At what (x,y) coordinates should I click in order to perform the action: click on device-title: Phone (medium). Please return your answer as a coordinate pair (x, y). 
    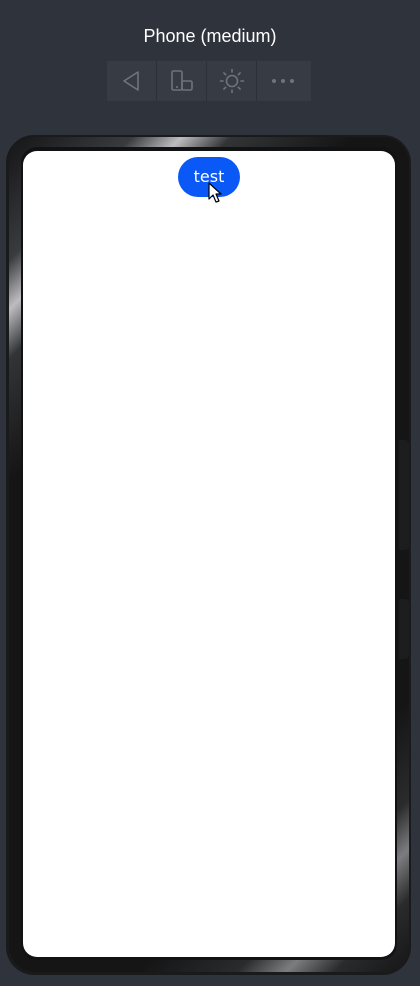
    Looking at the image, I should click on (210, 36).